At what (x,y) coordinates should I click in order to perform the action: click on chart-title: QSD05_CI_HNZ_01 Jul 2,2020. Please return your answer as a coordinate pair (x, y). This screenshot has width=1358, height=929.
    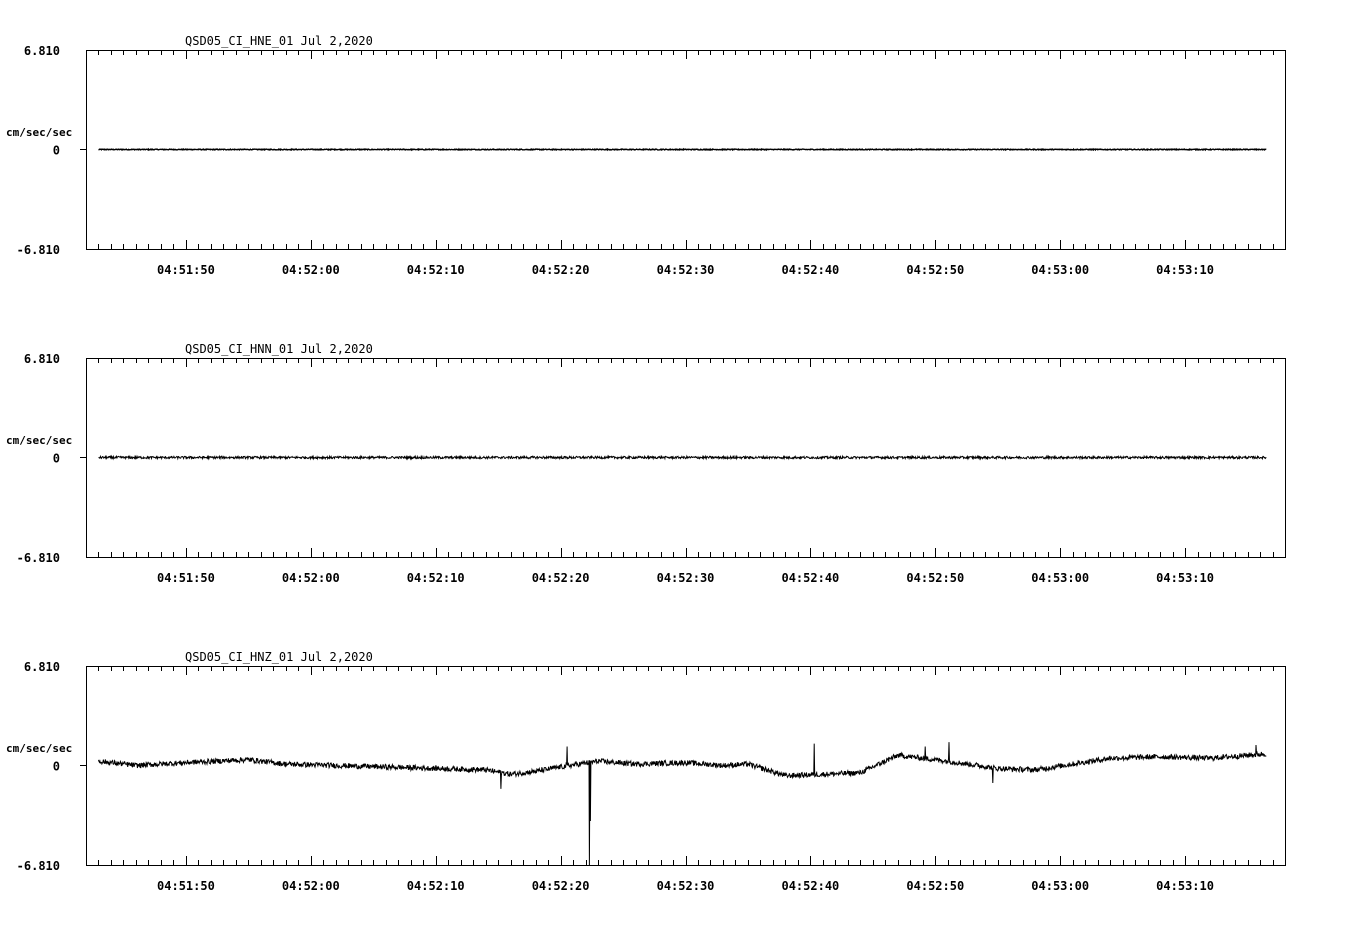
    Looking at the image, I should click on (279, 657).